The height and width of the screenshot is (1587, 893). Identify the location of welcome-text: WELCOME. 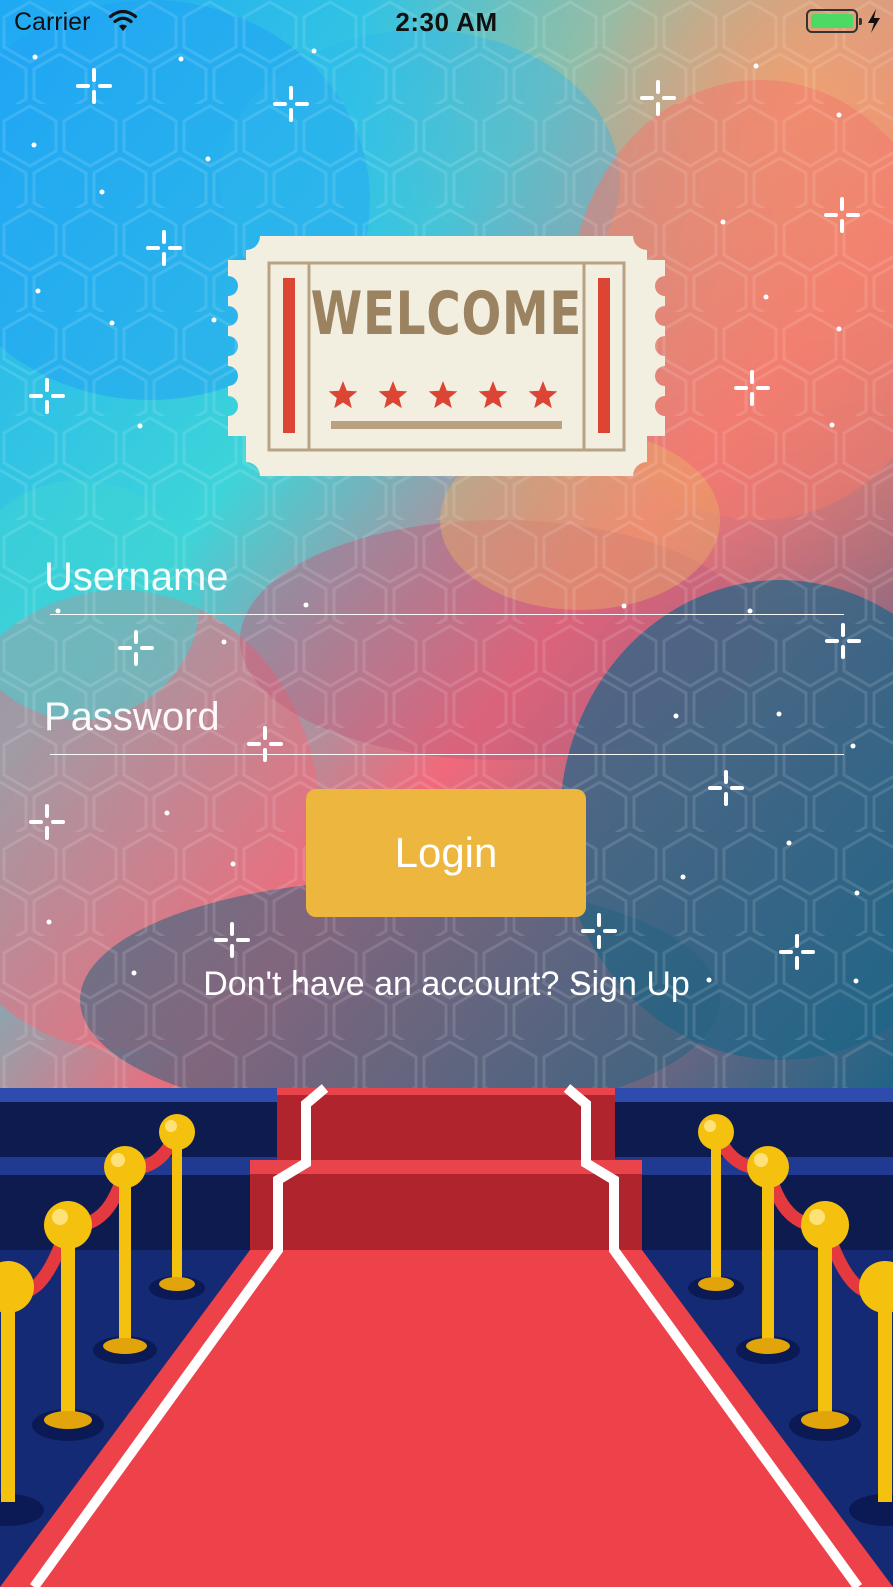
(446, 314).